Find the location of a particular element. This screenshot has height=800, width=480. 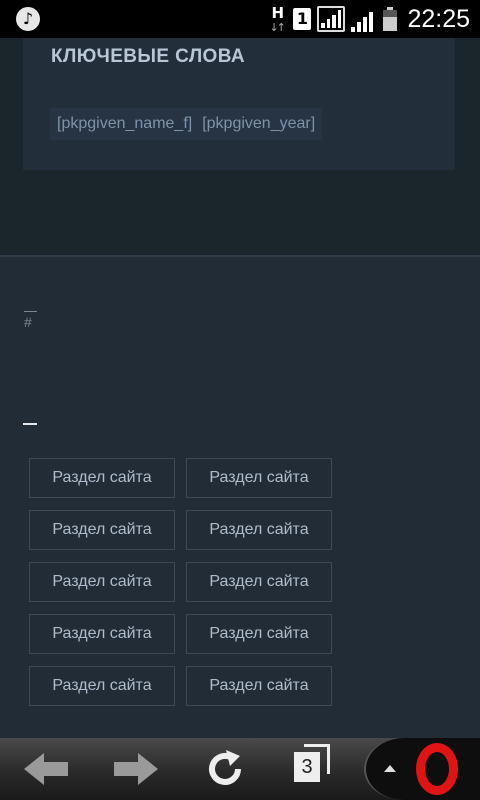

reload-button is located at coordinates (225, 769).